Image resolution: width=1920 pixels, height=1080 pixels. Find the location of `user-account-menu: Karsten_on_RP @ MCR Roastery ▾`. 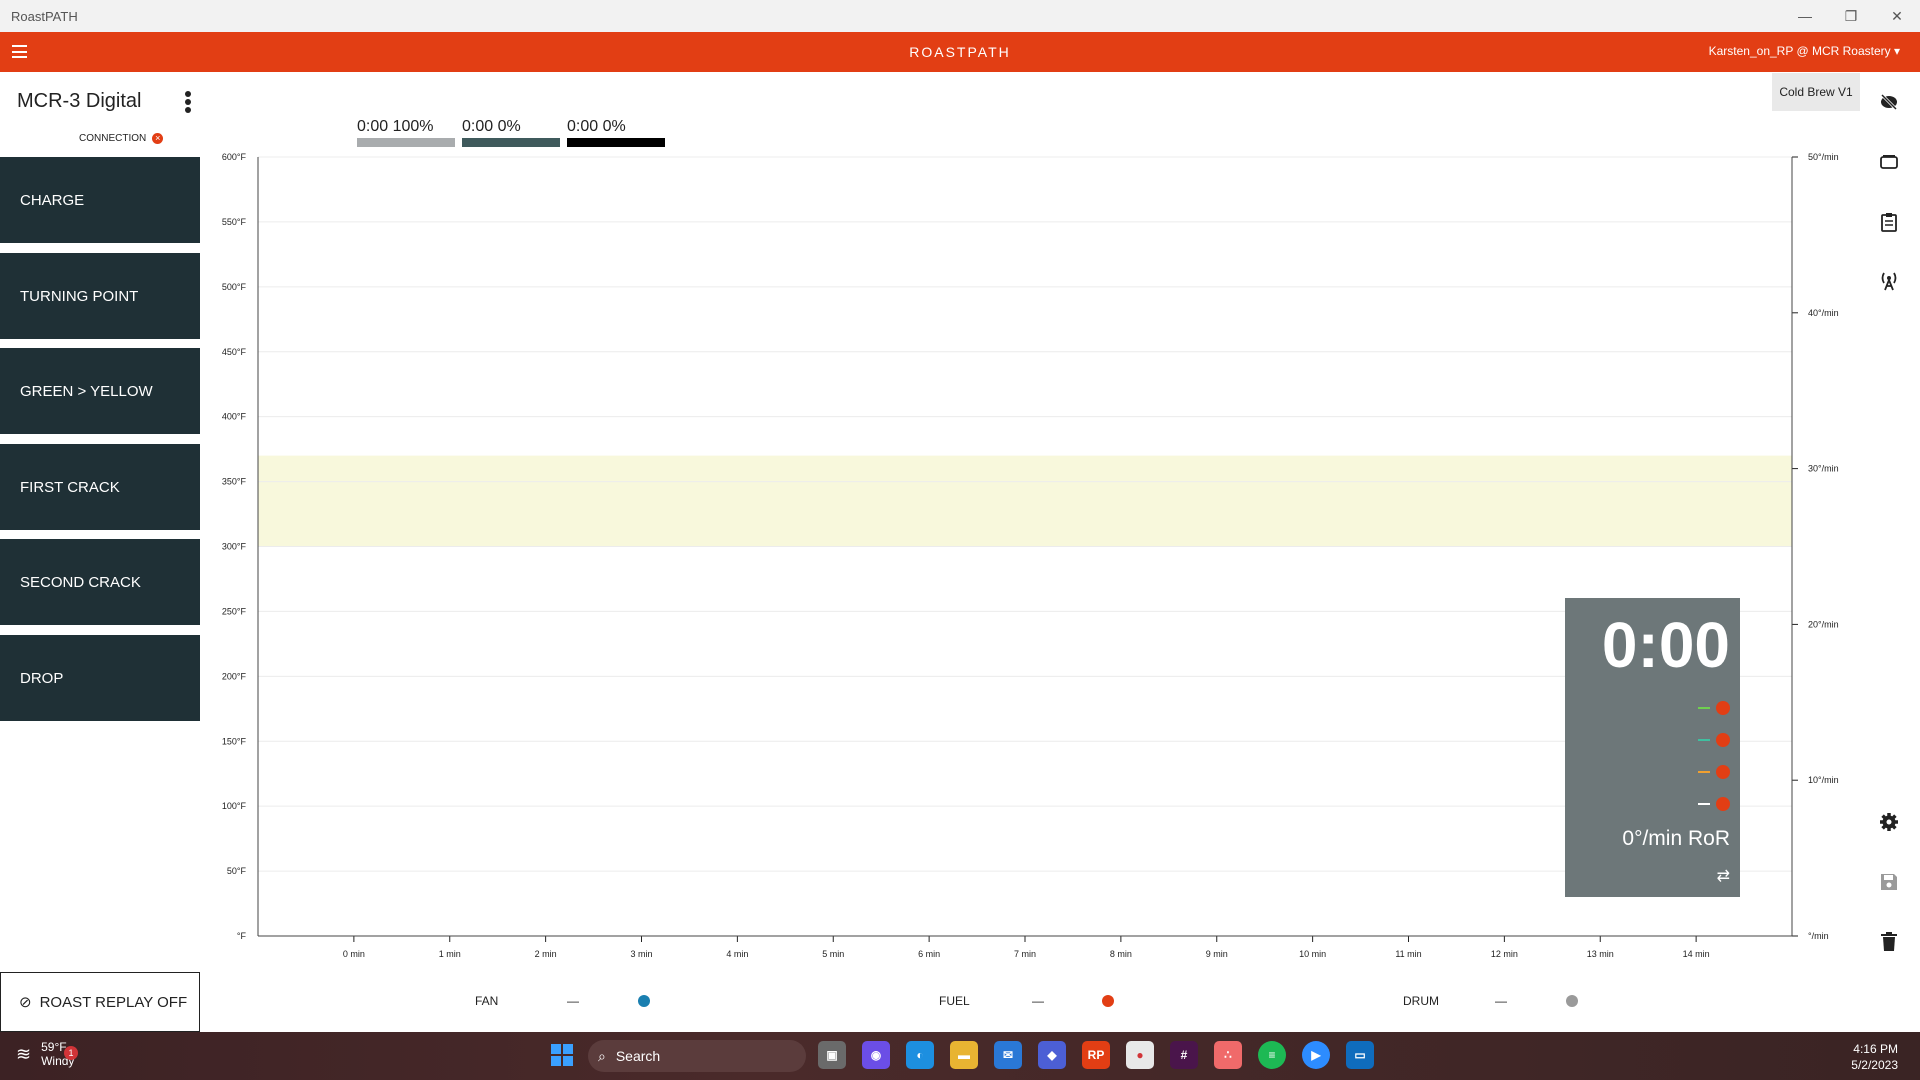

user-account-menu: Karsten_on_RP @ MCR Roastery ▾ is located at coordinates (1804, 51).